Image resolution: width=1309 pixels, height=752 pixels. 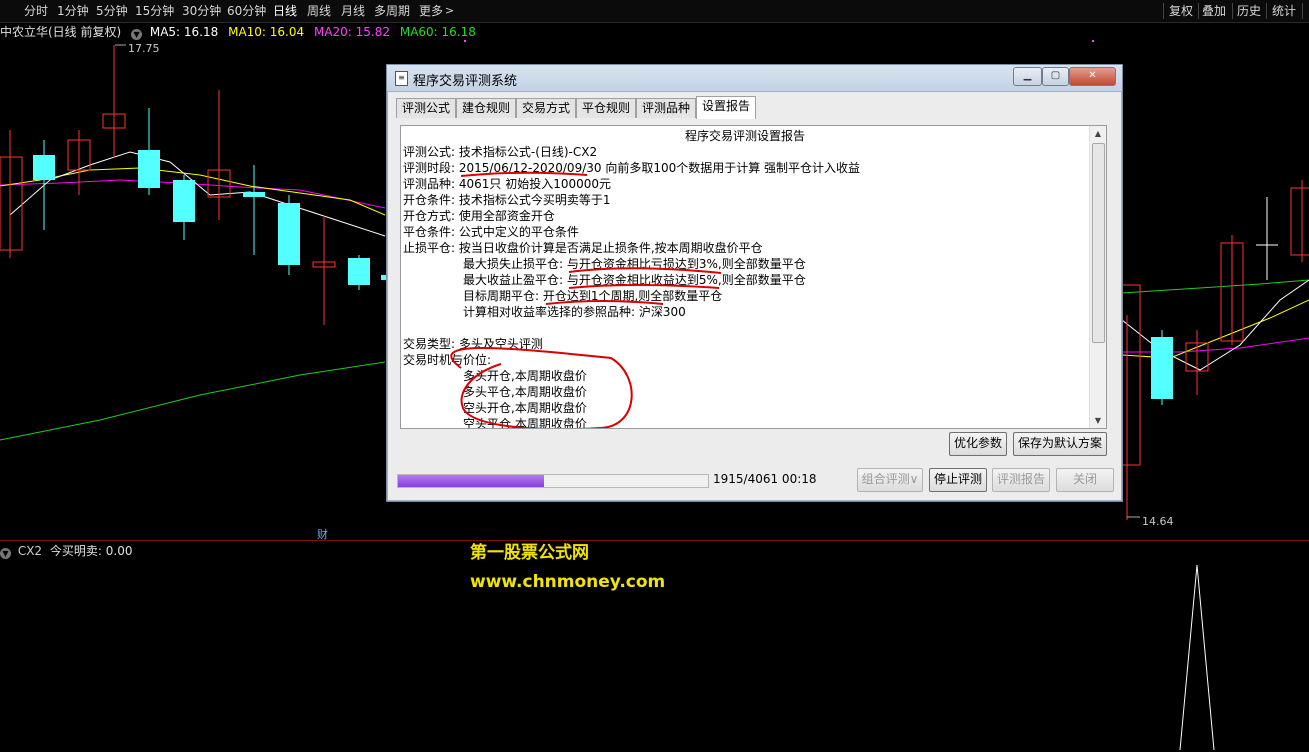 What do you see at coordinates (1158, 521) in the screenshot?
I see `low-price-label: 14.64` at bounding box center [1158, 521].